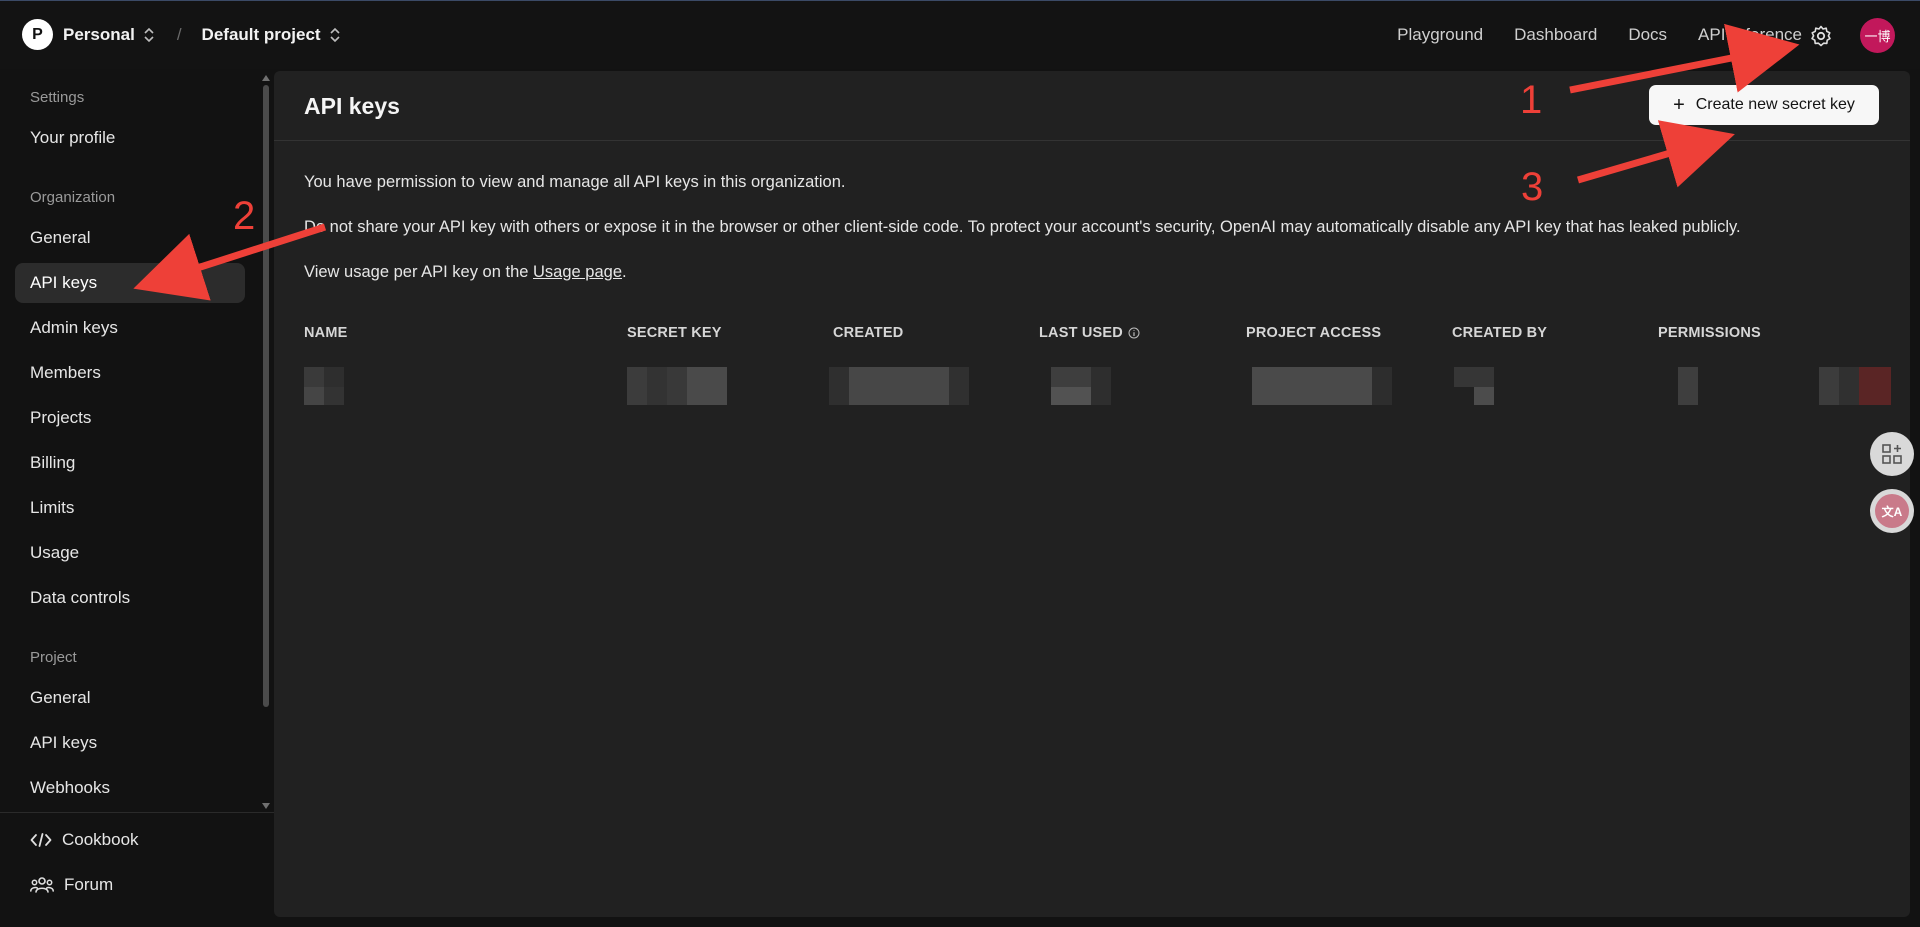  I want to click on redacted-project-access-cell, so click(1322, 386).